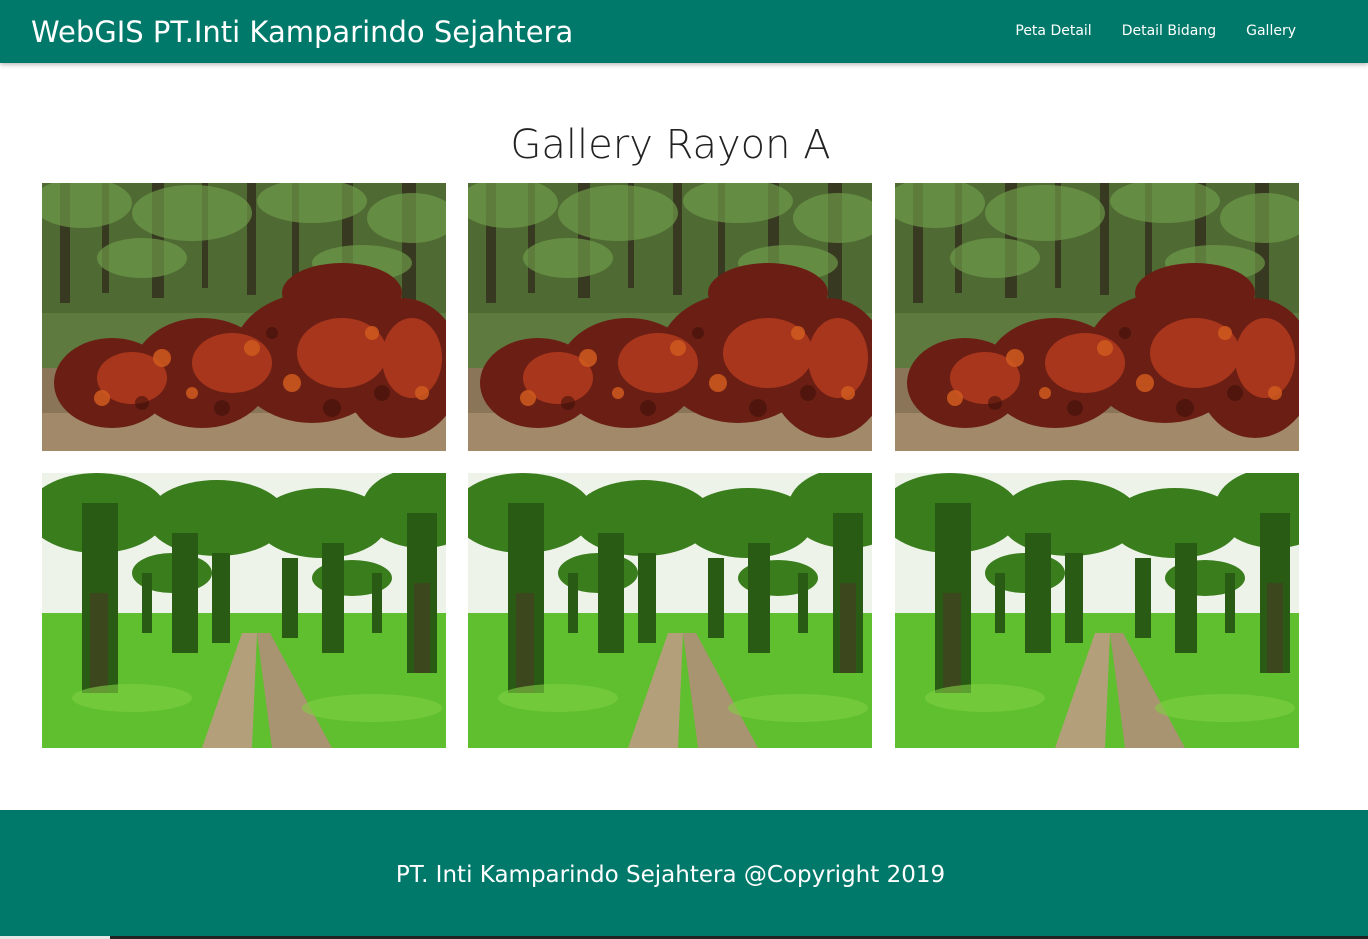  Describe the element at coordinates (302, 32) in the screenshot. I see `brand-title: WebGIS PT.Inti Kamparindo Sejahtera` at that location.